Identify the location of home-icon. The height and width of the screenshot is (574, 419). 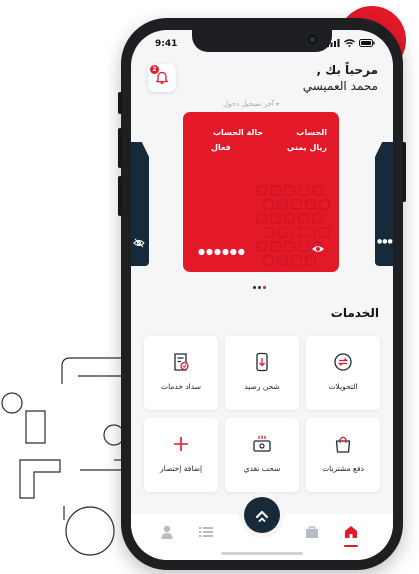
(351, 532).